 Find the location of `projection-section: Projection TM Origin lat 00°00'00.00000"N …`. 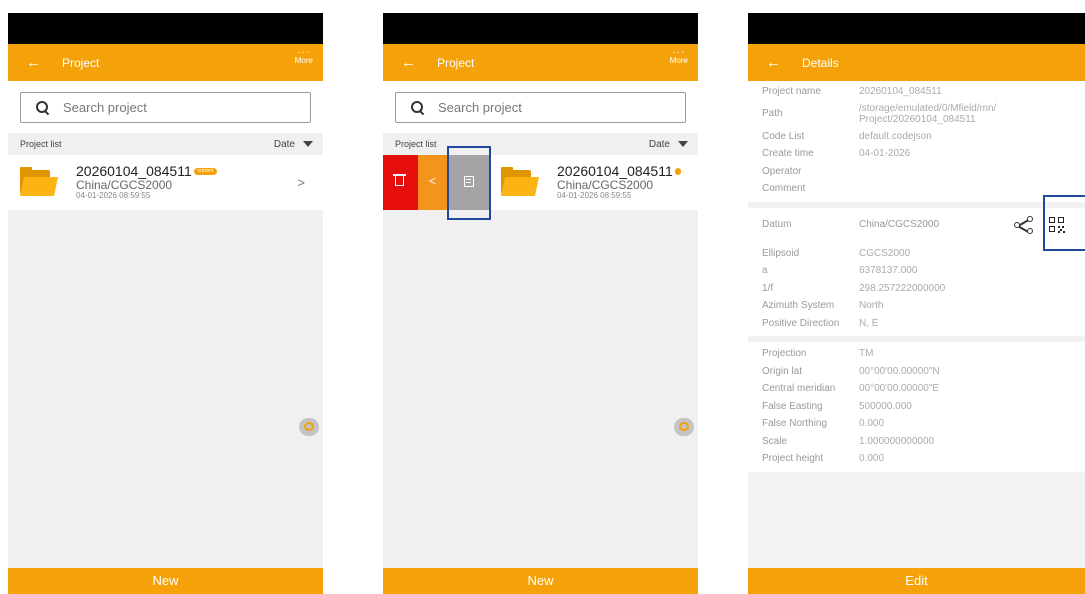

projection-section: Projection TM Origin lat 00°00'00.00000"N … is located at coordinates (916, 407).